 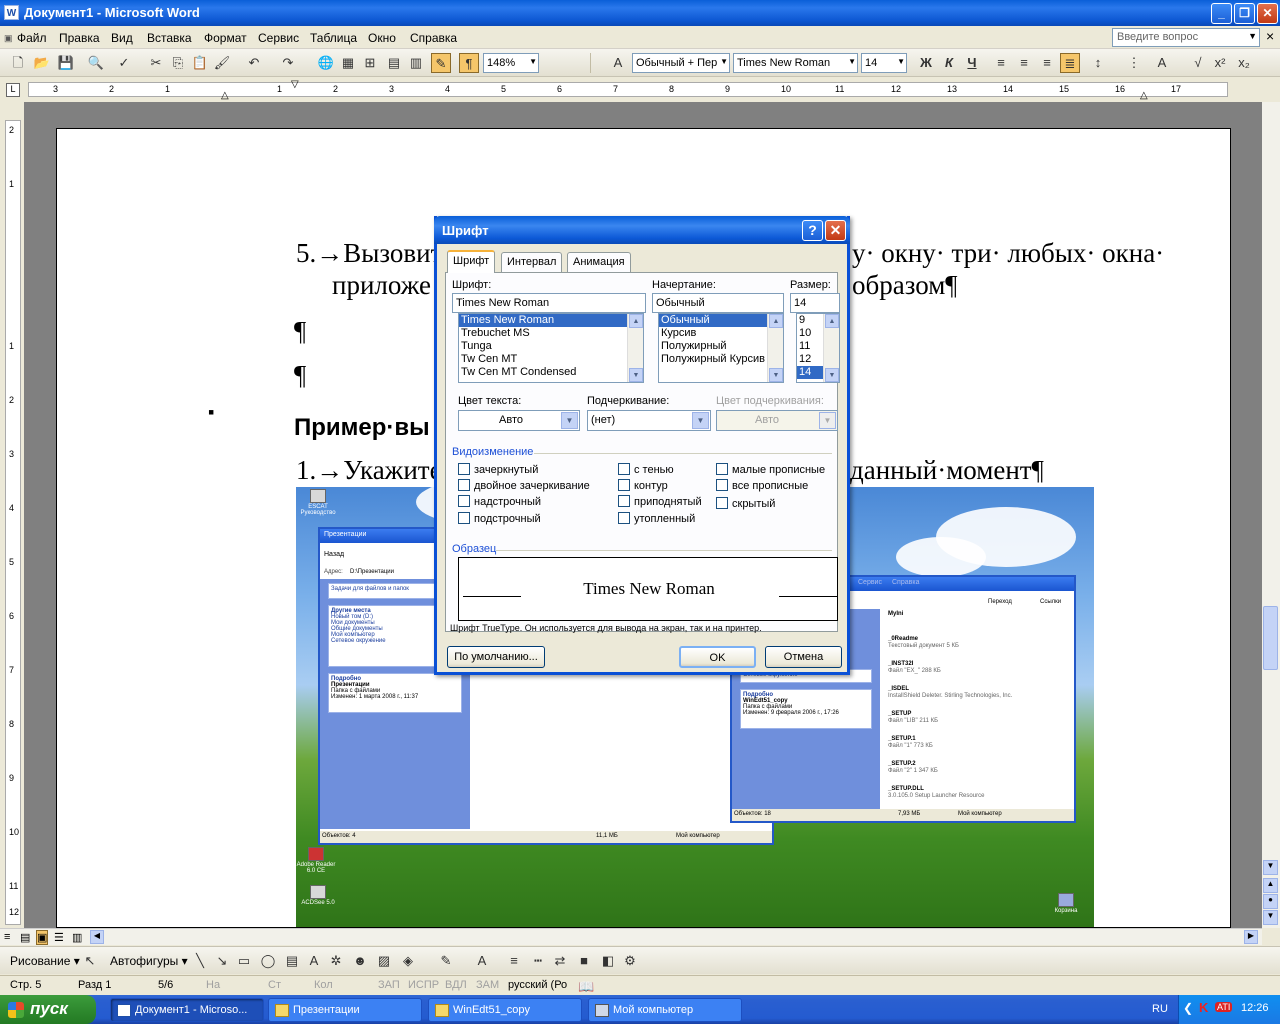 I want to click on outline-checkbox: контур, so click(x=643, y=485).